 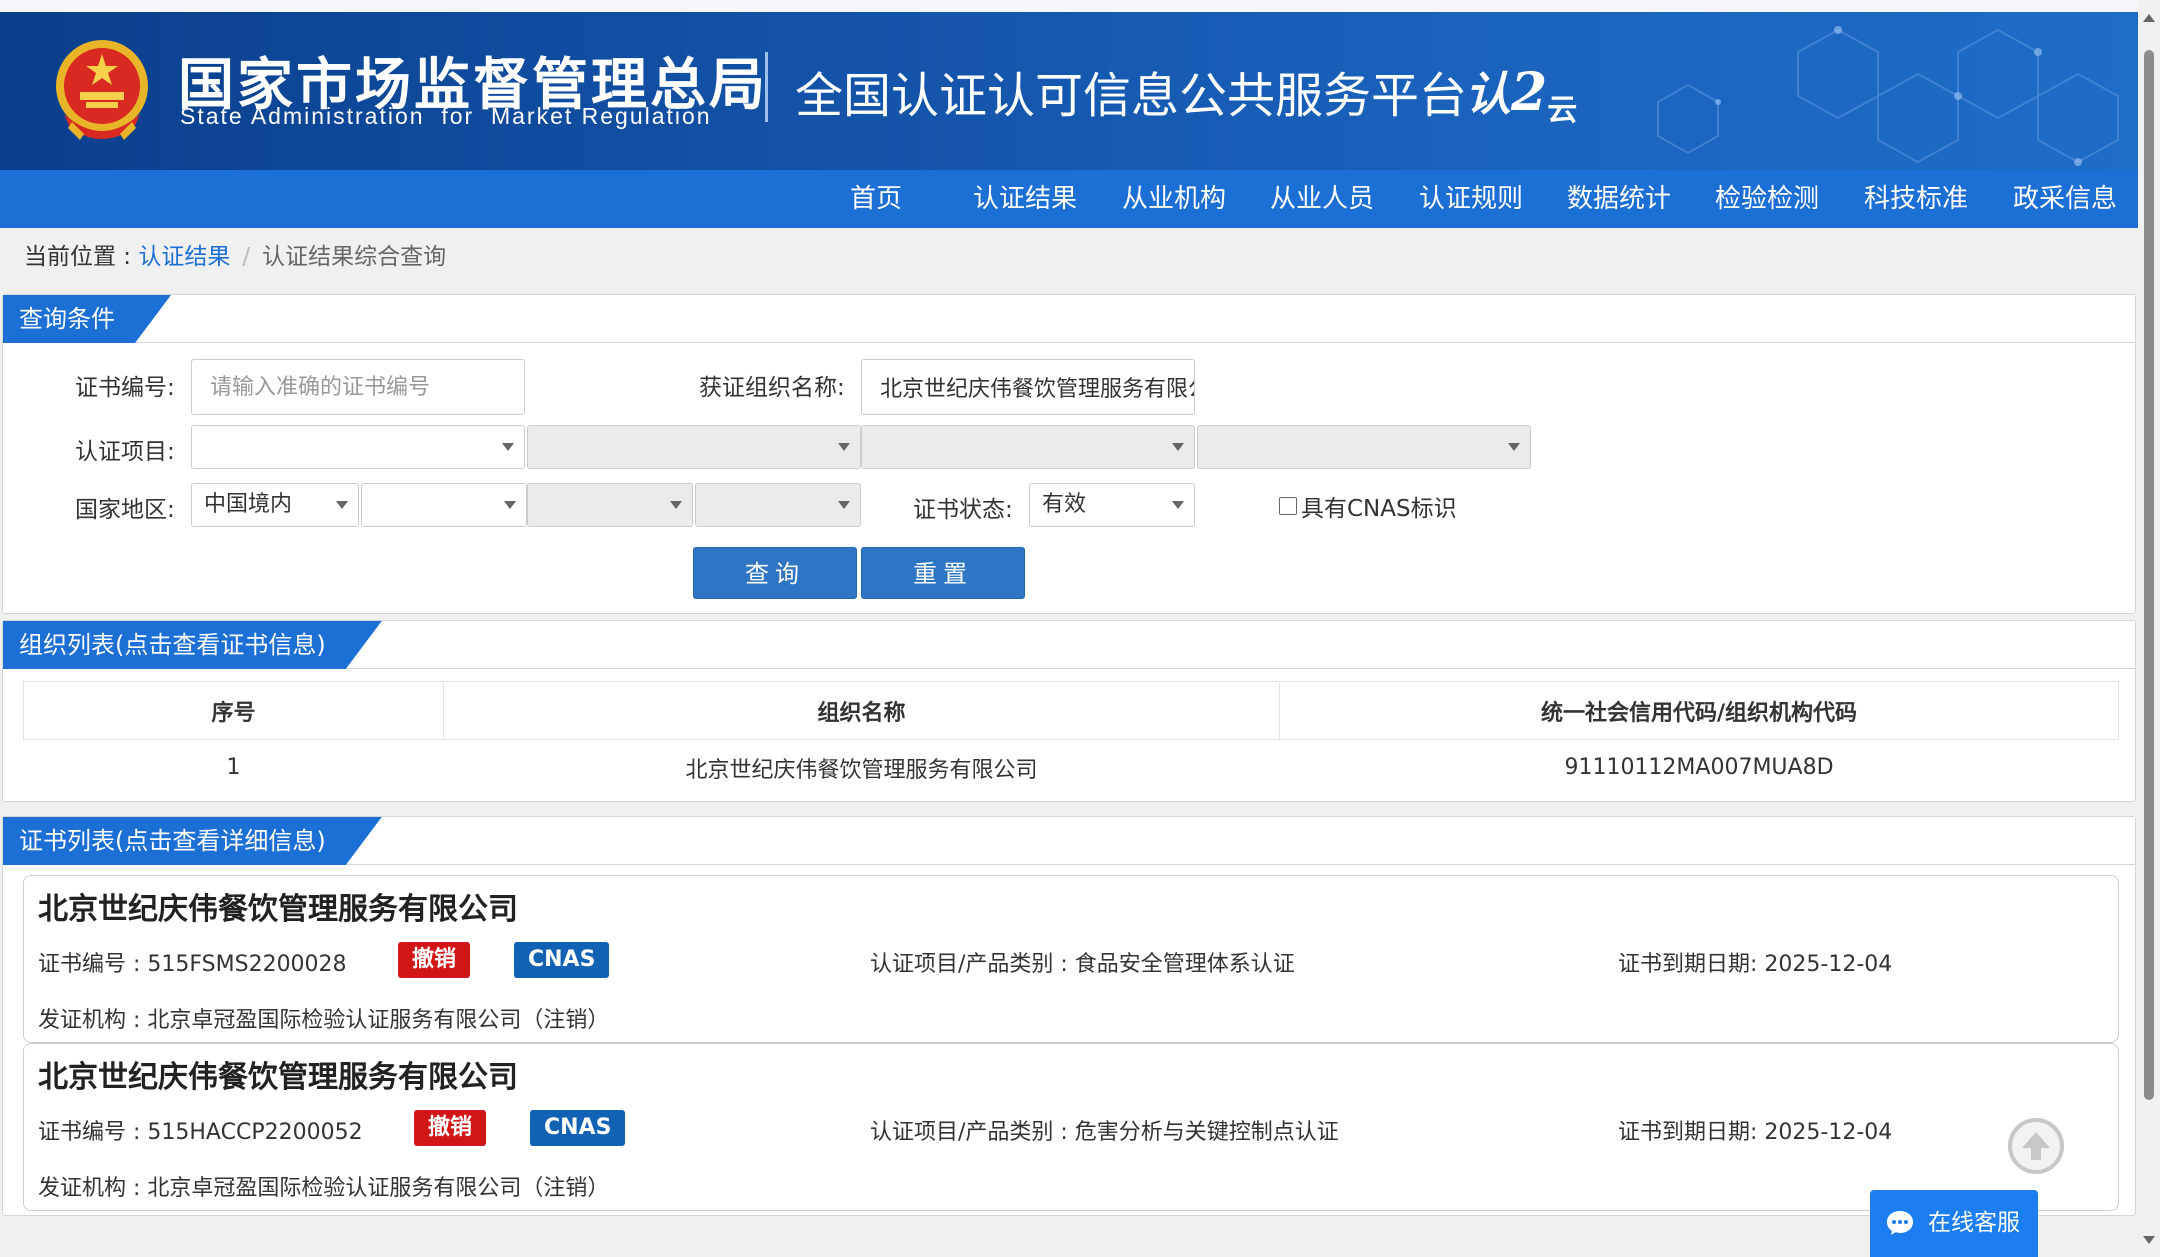 What do you see at coordinates (235, 257) in the screenshot?
I see `breadcrumb: 当前位置 : 认证结果 / 认证结果综合查询` at bounding box center [235, 257].